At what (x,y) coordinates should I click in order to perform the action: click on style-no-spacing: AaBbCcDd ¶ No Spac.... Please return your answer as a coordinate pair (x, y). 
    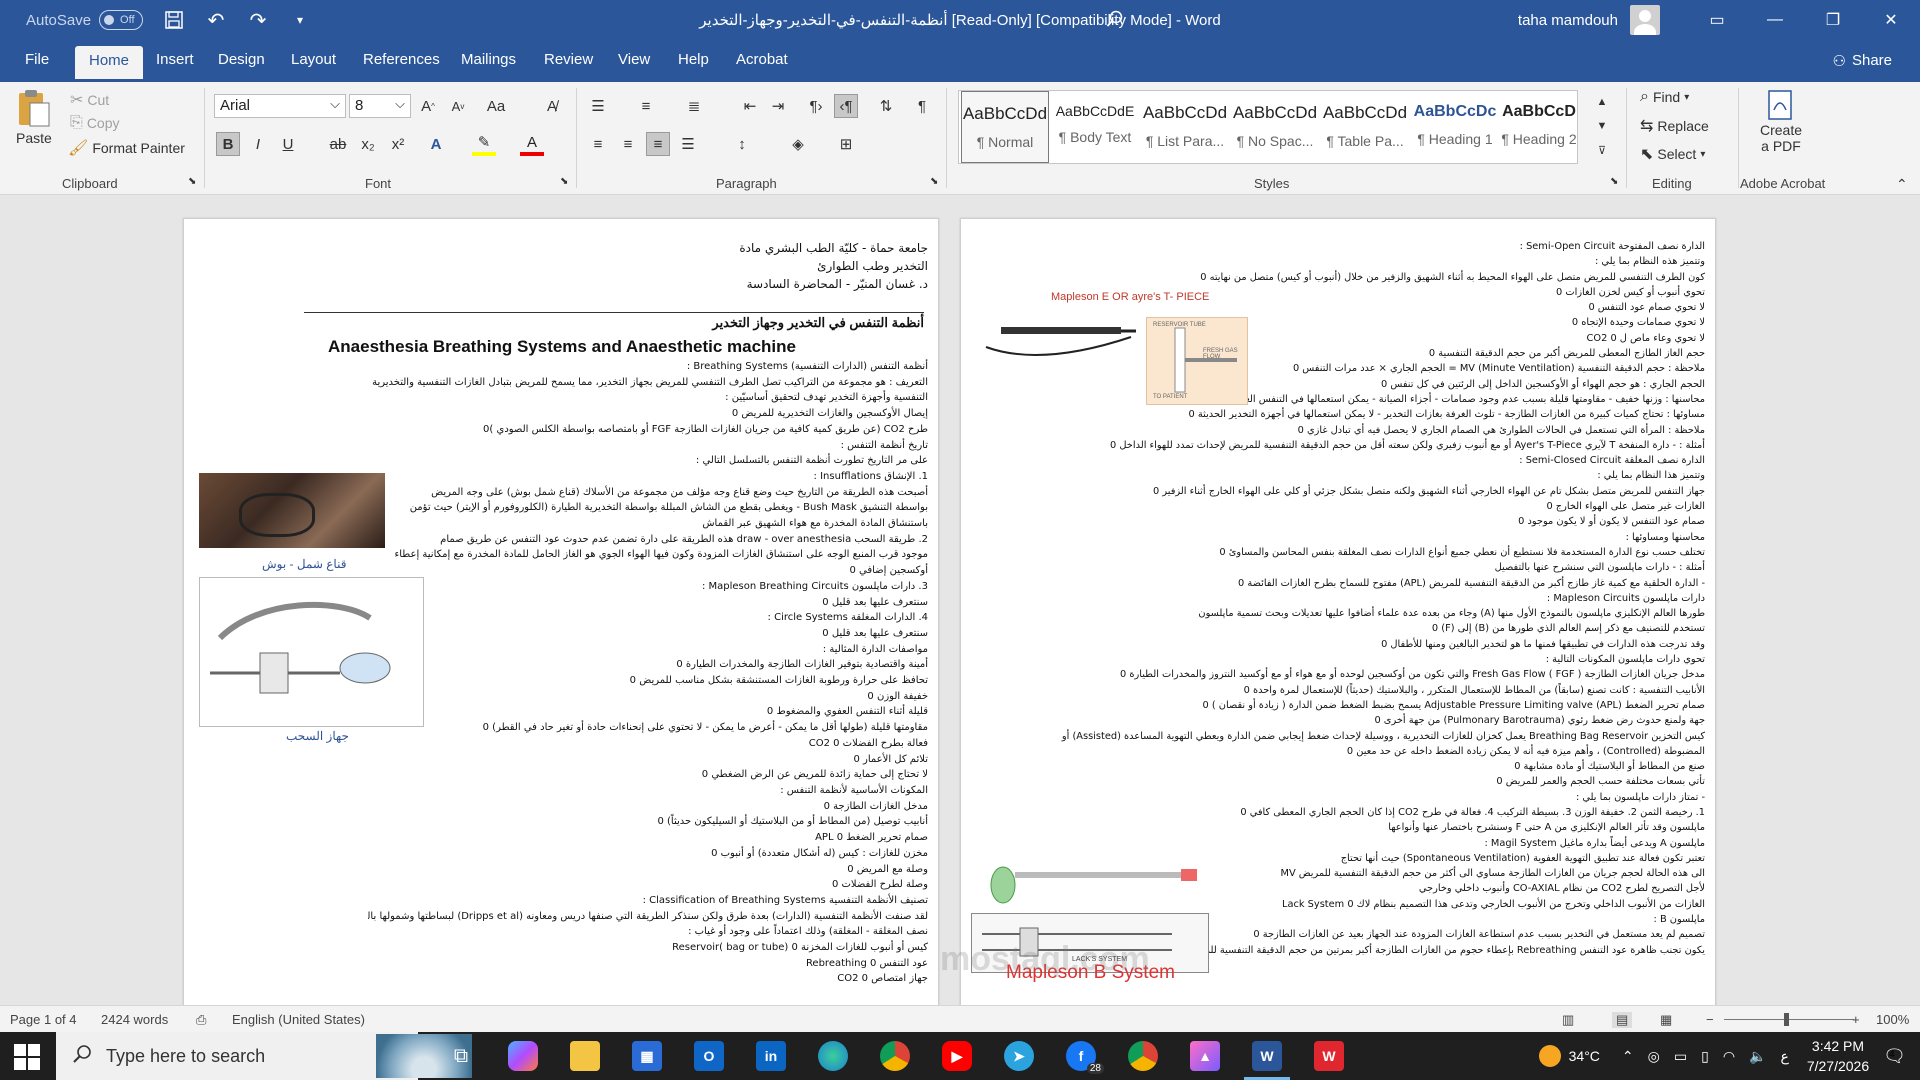
    Looking at the image, I should click on (1275, 127).